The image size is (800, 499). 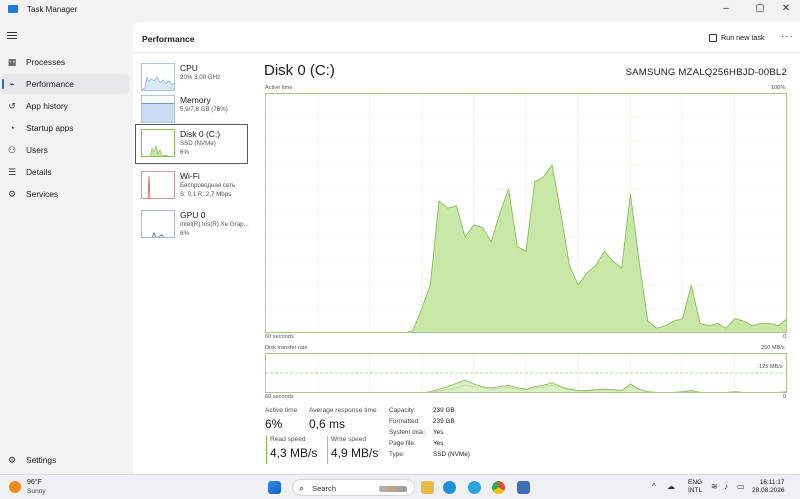 I want to click on transfer-rate-mid: 125 MB/s, so click(x=771, y=367).